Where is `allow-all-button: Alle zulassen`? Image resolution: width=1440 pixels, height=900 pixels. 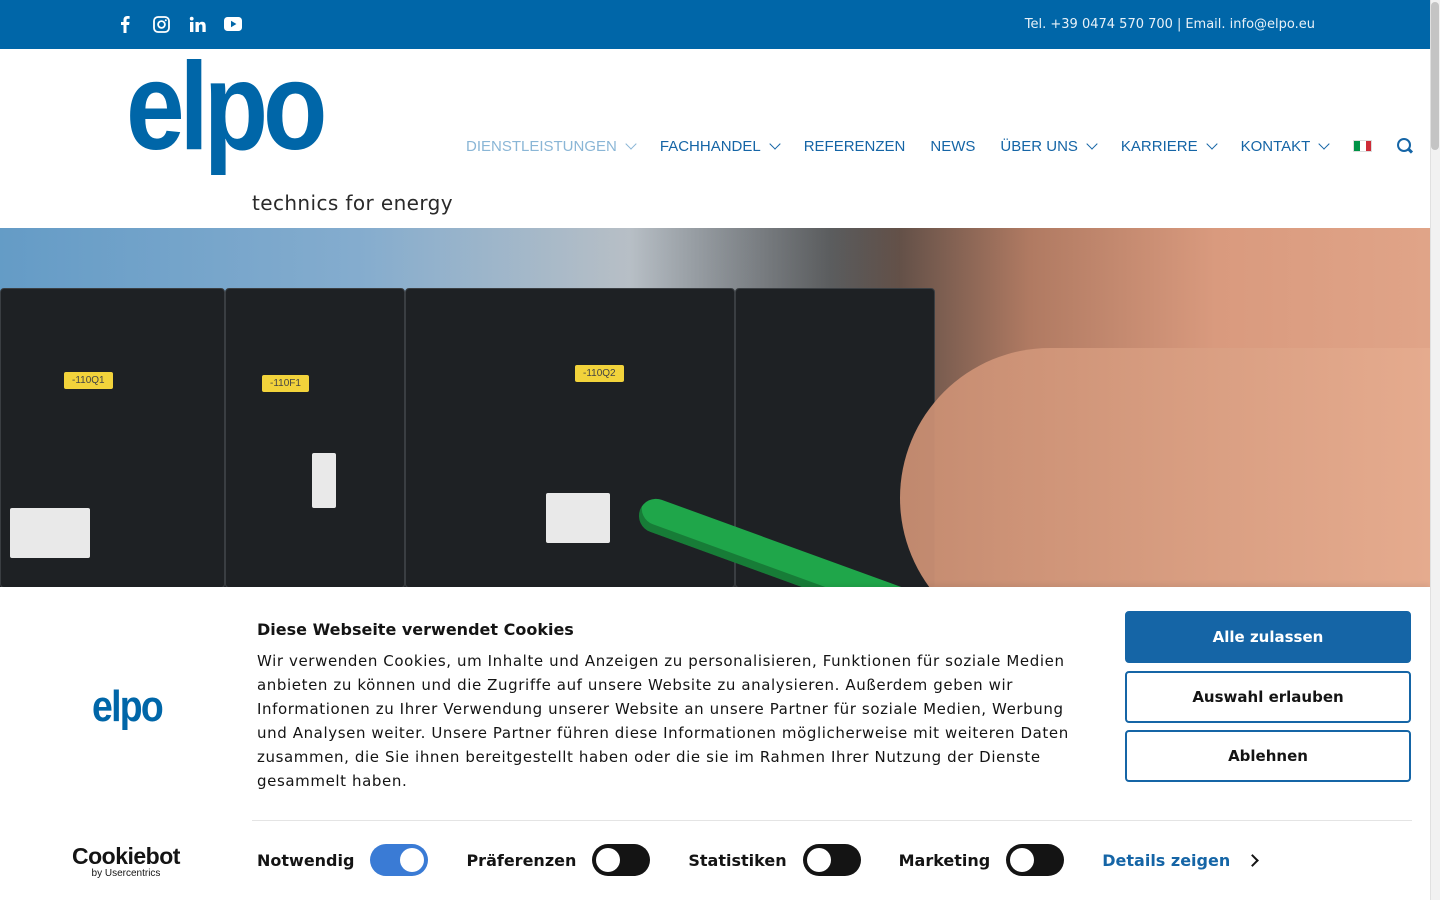 allow-all-button: Alle zulassen is located at coordinates (1268, 637).